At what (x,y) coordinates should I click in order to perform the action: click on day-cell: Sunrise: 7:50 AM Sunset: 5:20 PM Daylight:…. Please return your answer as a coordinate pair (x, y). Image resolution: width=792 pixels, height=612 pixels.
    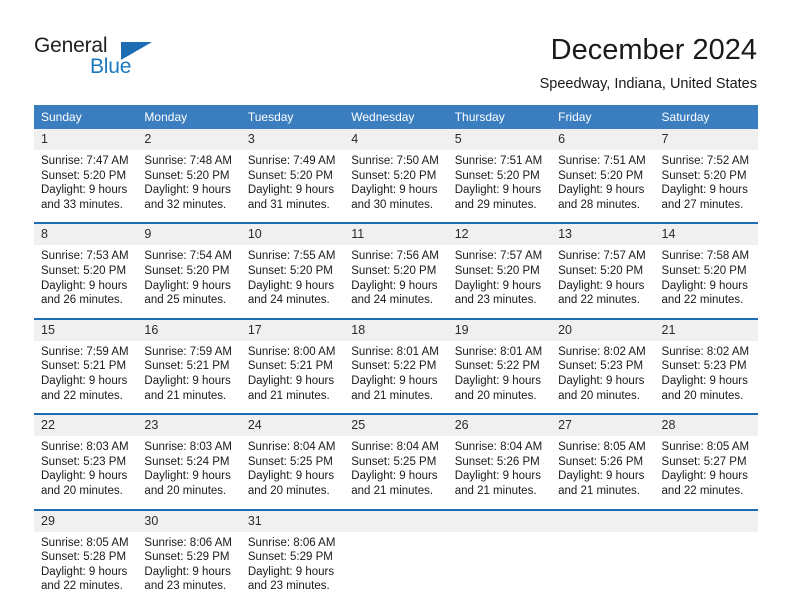
    Looking at the image, I should click on (396, 186).